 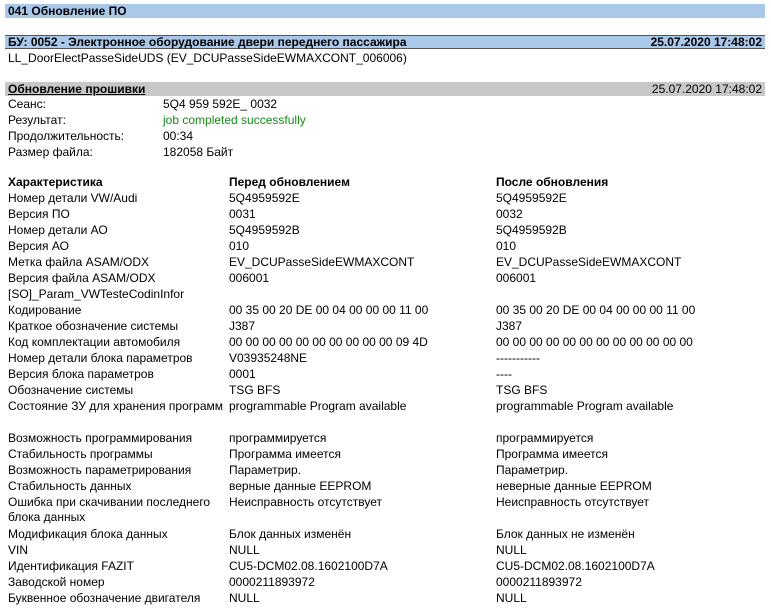 What do you see at coordinates (265, 470) in the screenshot?
I see `row-before-value: Параметрир.` at bounding box center [265, 470].